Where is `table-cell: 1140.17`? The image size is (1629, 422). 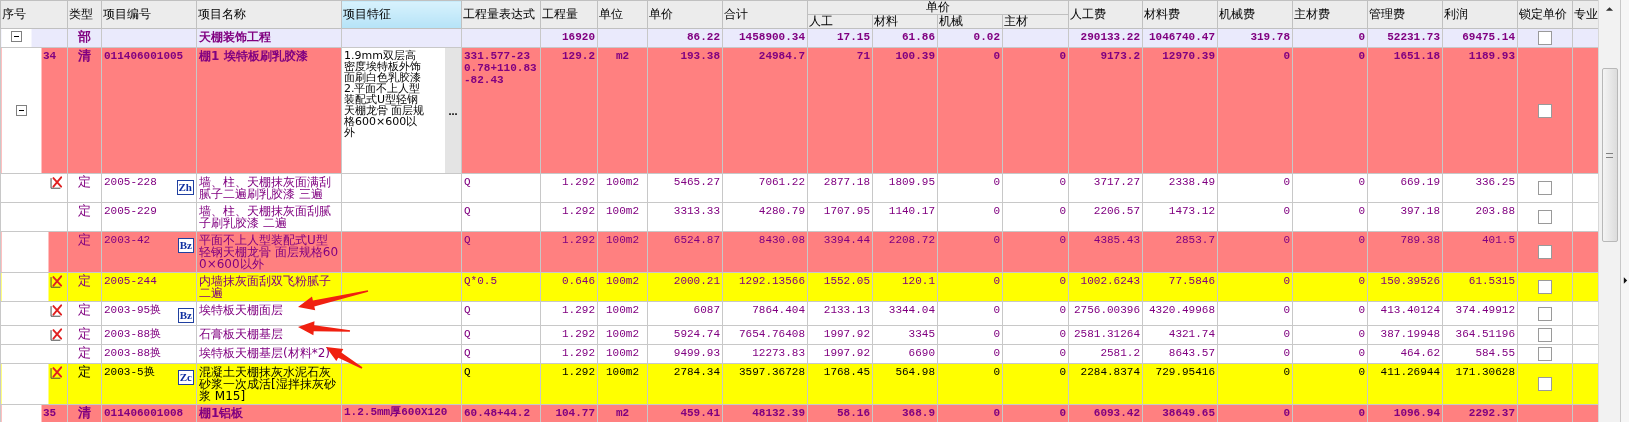 table-cell: 1140.17 is located at coordinates (905, 217).